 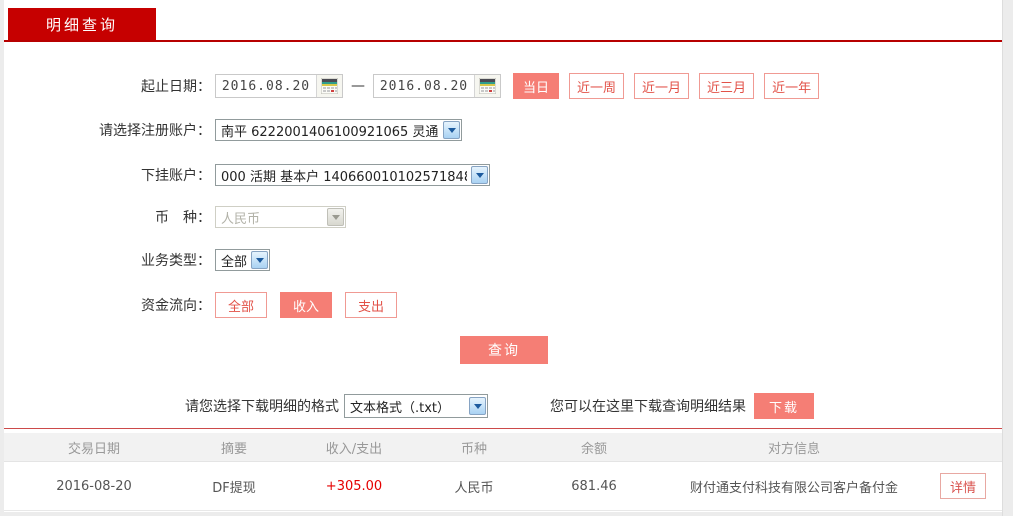 What do you see at coordinates (400, 408) in the screenshot?
I see `download-format-value: 文本格式（.txt）` at bounding box center [400, 408].